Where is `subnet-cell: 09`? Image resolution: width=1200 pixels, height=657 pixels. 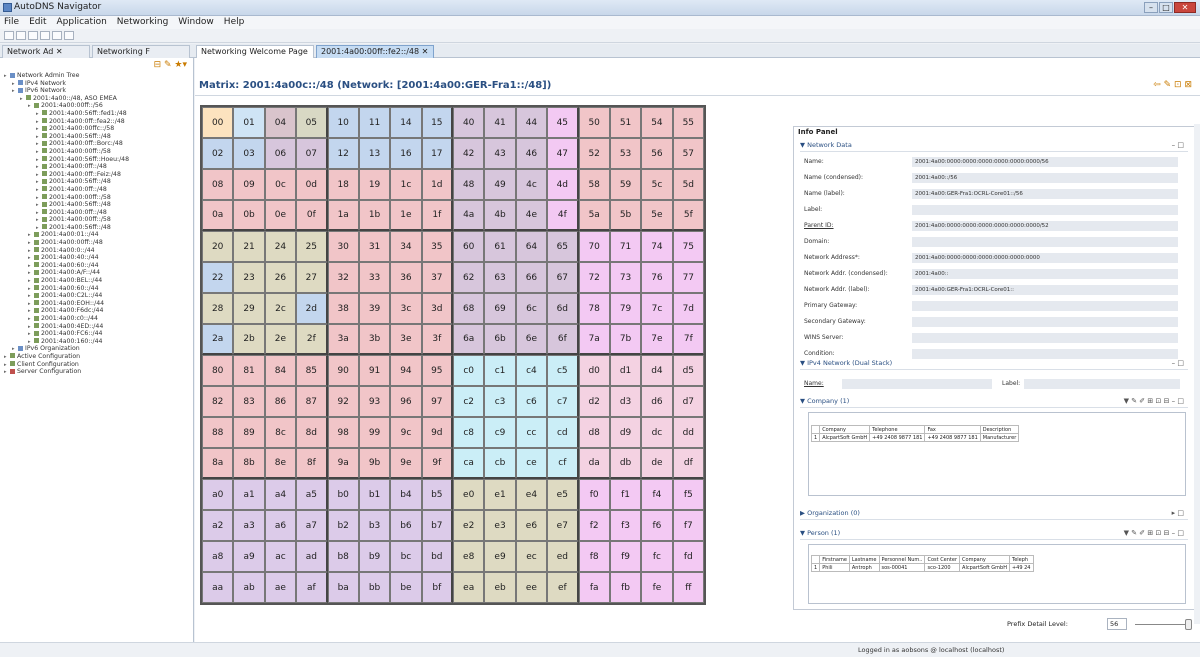 subnet-cell: 09 is located at coordinates (249, 184).